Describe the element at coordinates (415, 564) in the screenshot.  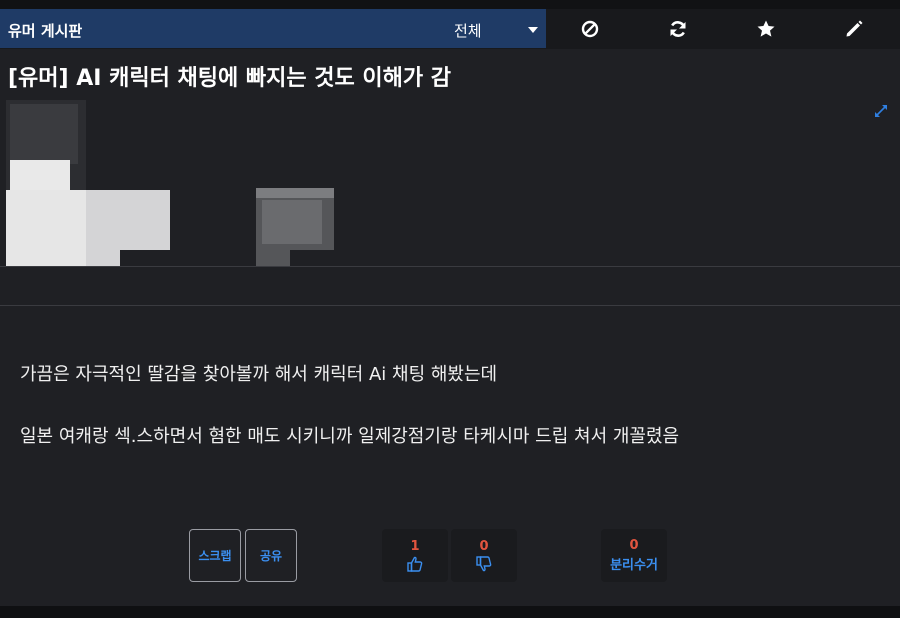
I see `thumbs-up-icon` at that location.